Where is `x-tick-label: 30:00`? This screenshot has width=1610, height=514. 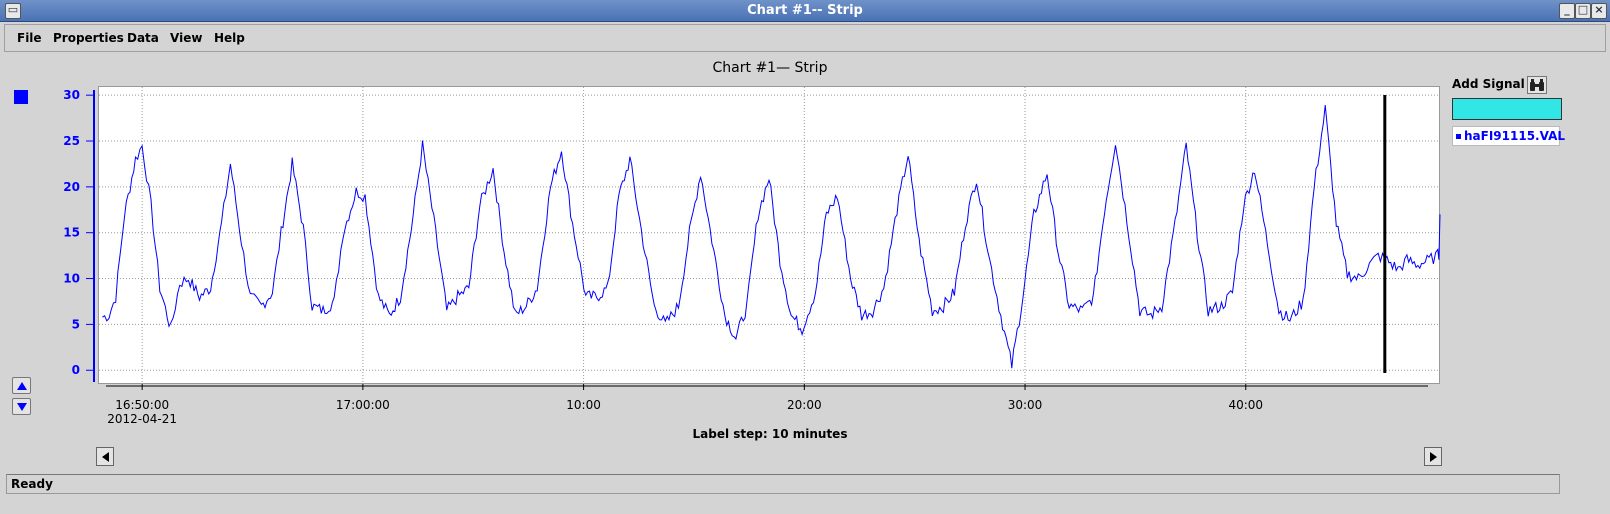
x-tick-label: 30:00 is located at coordinates (1025, 405).